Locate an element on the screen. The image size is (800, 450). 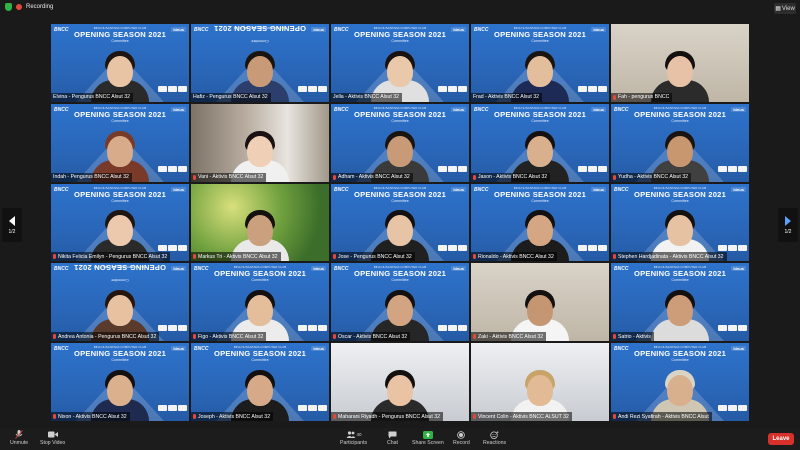
participant-name: Satrio - Aktivis is located at coordinates (634, 336).